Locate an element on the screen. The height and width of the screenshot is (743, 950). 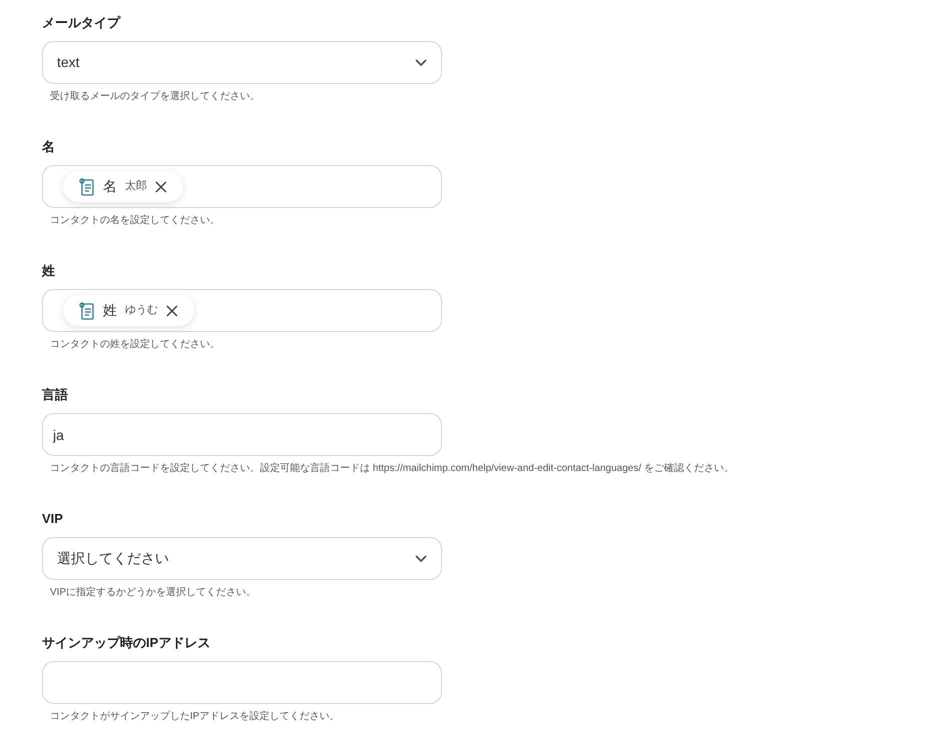
chip-value: 太郎 is located at coordinates (136, 186).